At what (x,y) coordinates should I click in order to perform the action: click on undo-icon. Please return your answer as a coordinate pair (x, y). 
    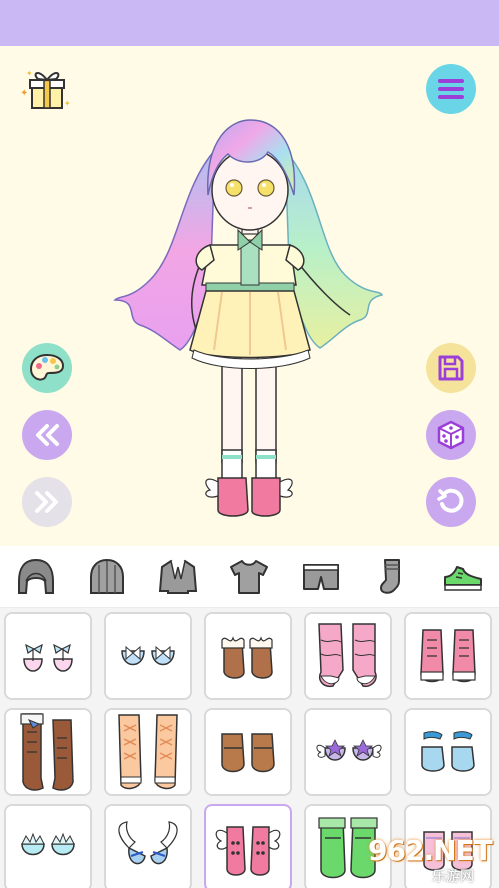
    Looking at the image, I should click on (450, 500).